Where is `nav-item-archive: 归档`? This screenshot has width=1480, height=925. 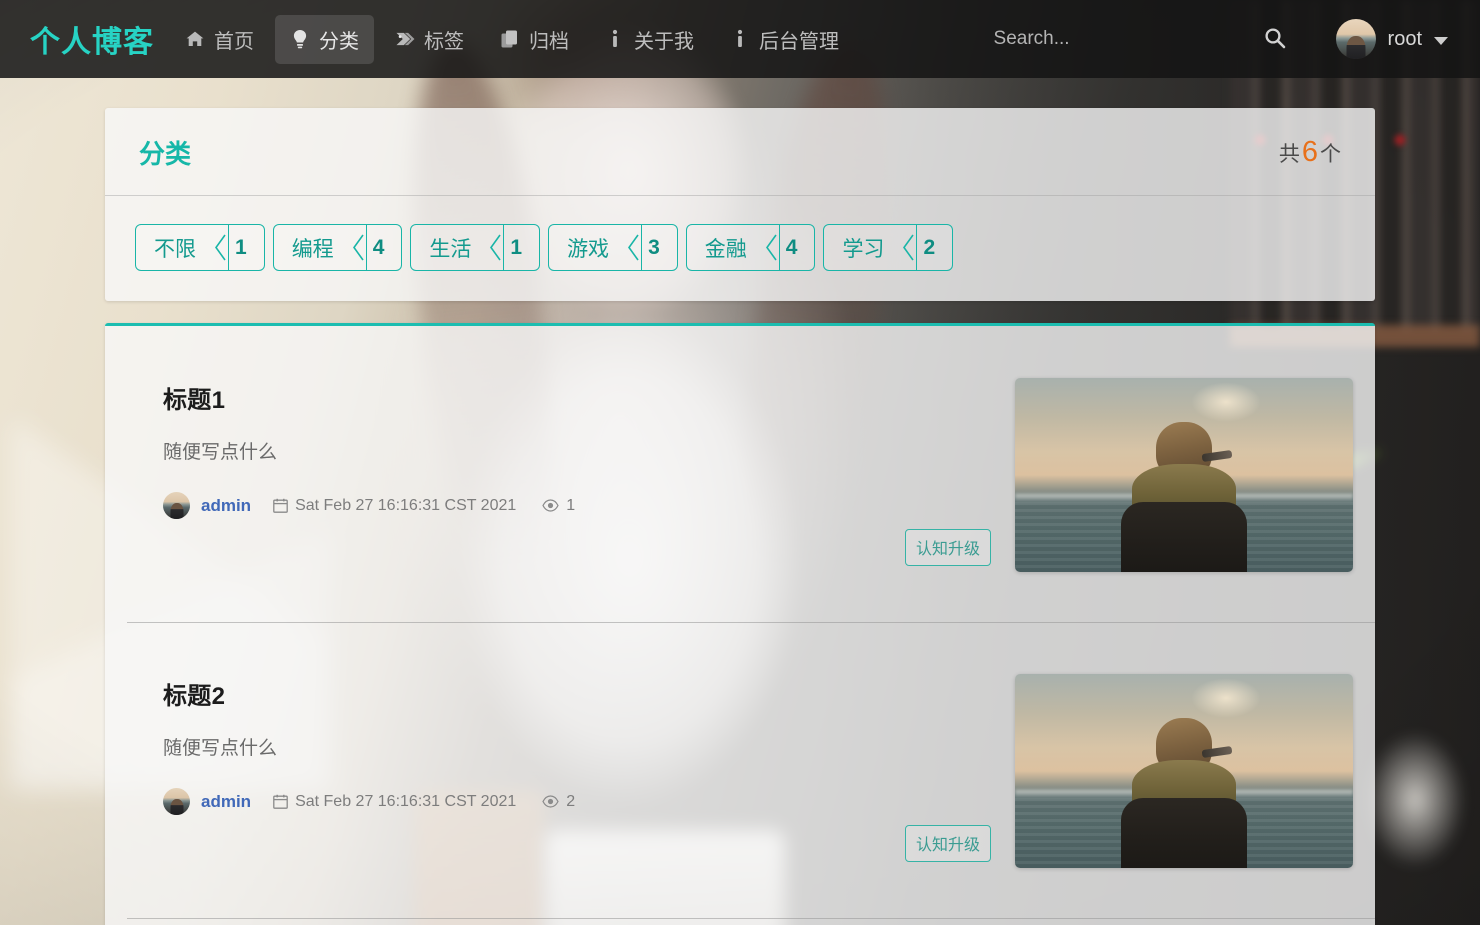
nav-item-archive: 归档 is located at coordinates (534, 39).